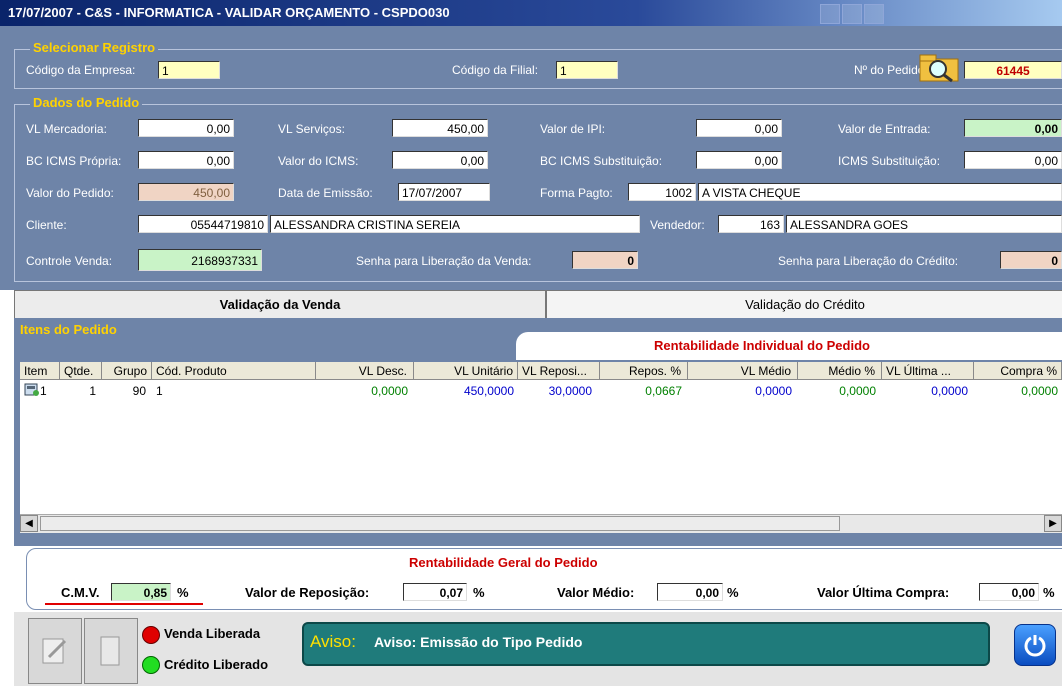  Describe the element at coordinates (124, 604) in the screenshot. I see `cmv-underline` at that location.